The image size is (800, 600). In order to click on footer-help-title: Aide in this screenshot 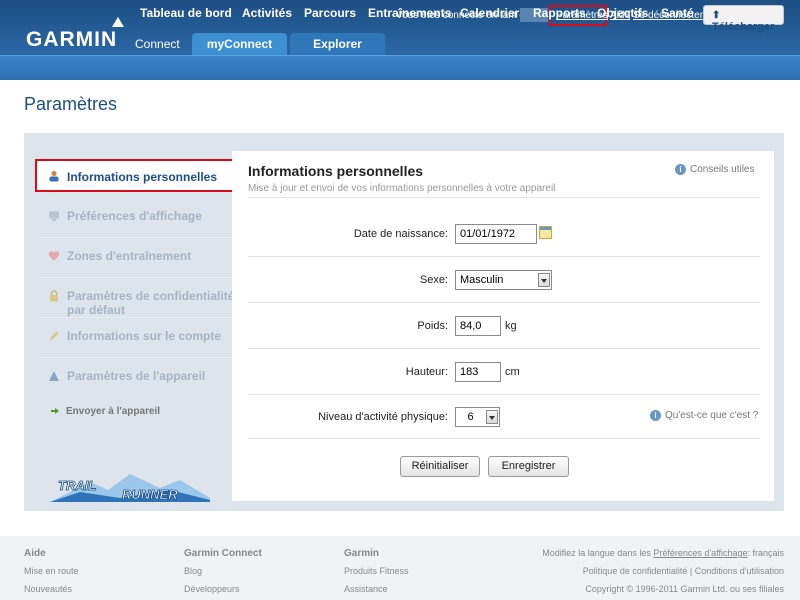, I will do `click(35, 553)`.